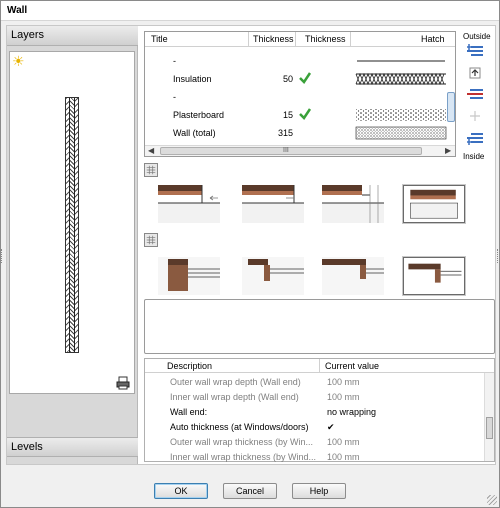 The image size is (500, 508). Describe the element at coordinates (401, 133) in the screenshot. I see `hatch-dense-dots` at that location.